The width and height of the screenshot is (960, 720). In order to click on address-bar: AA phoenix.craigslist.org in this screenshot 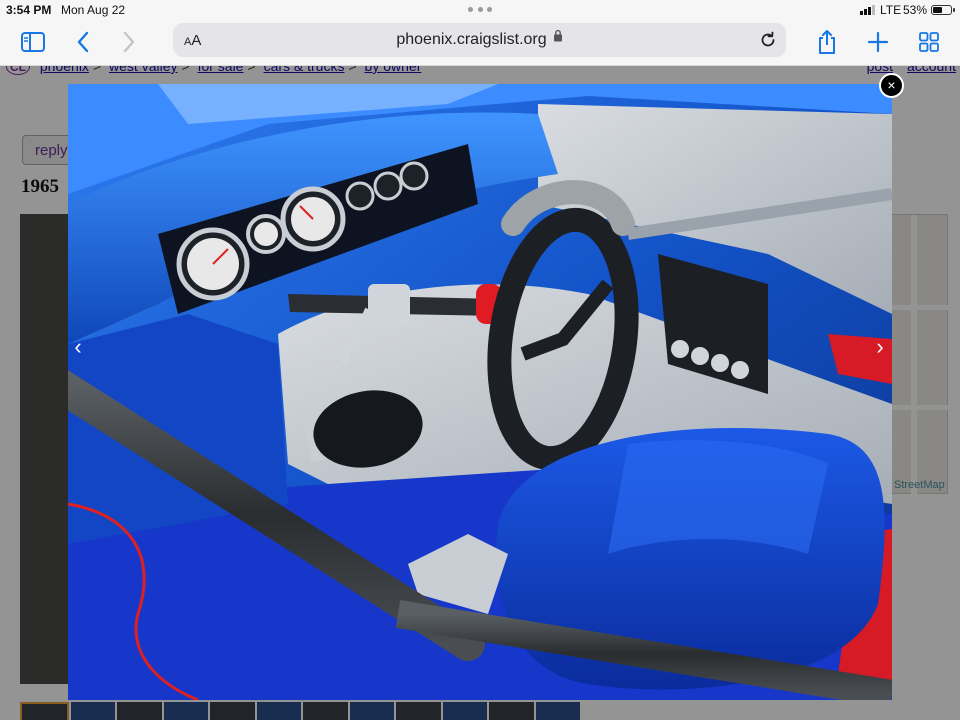, I will do `click(479, 40)`.